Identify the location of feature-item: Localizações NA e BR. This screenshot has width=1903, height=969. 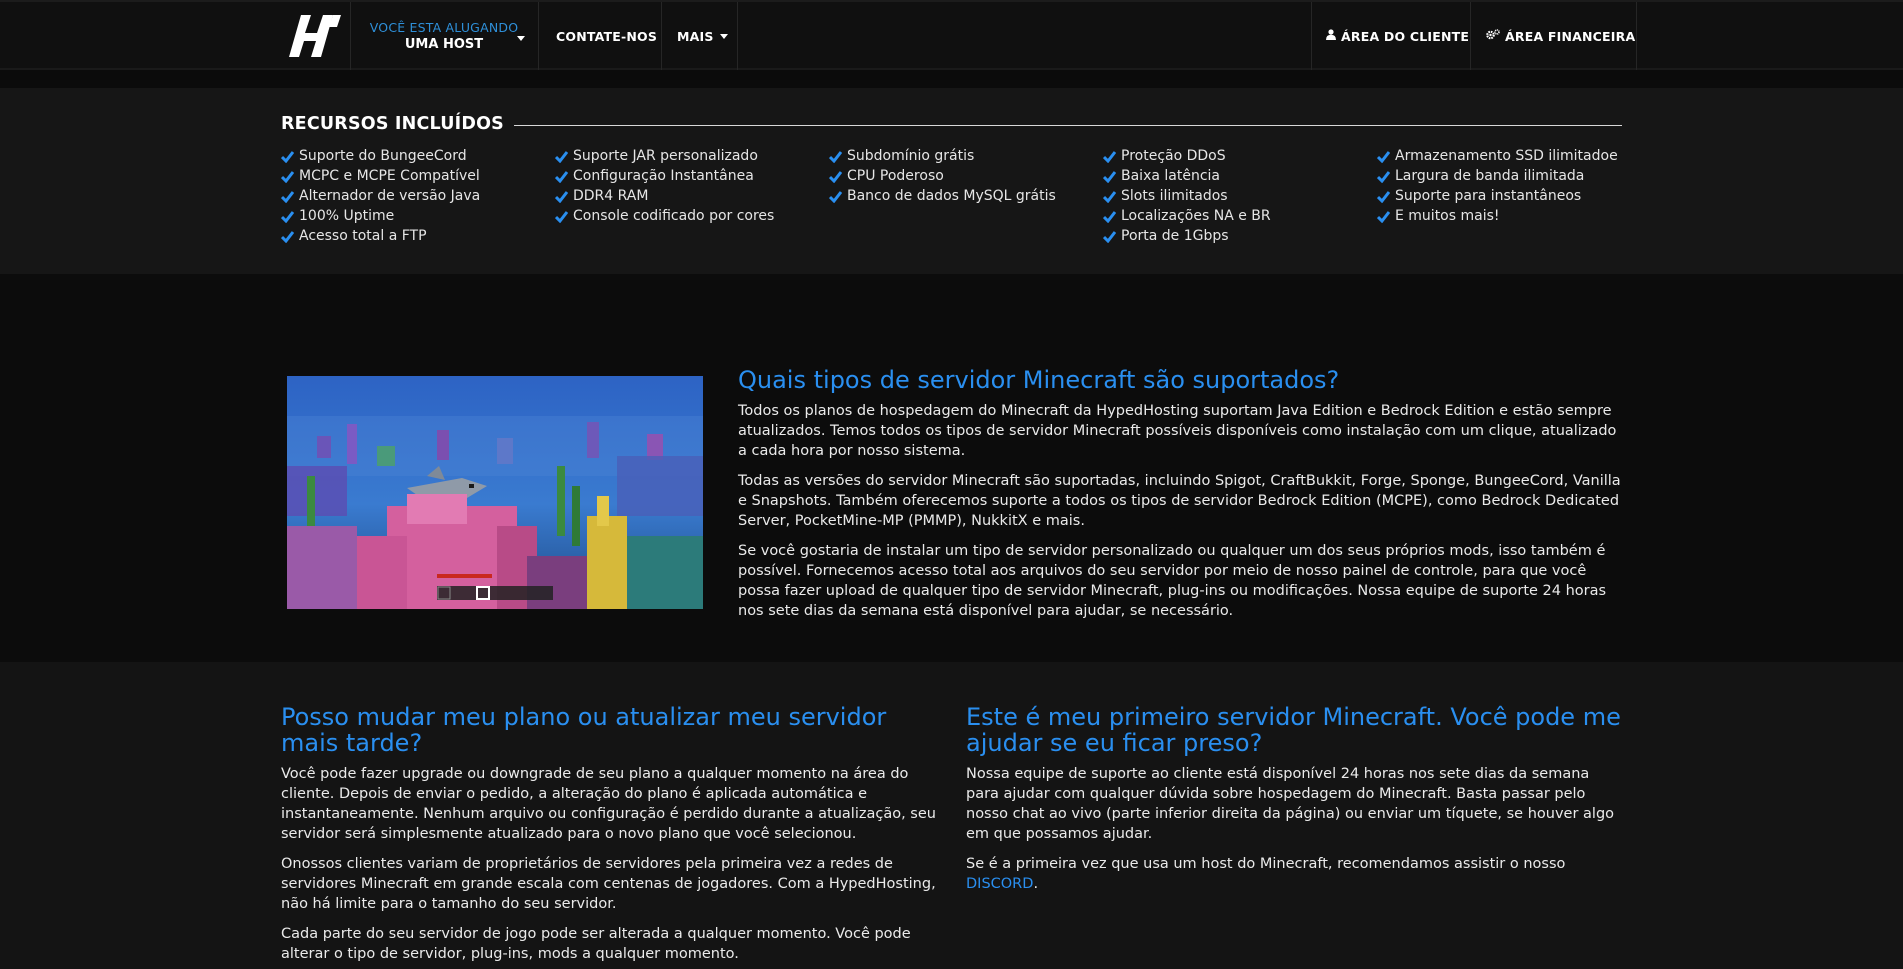
(1186, 216).